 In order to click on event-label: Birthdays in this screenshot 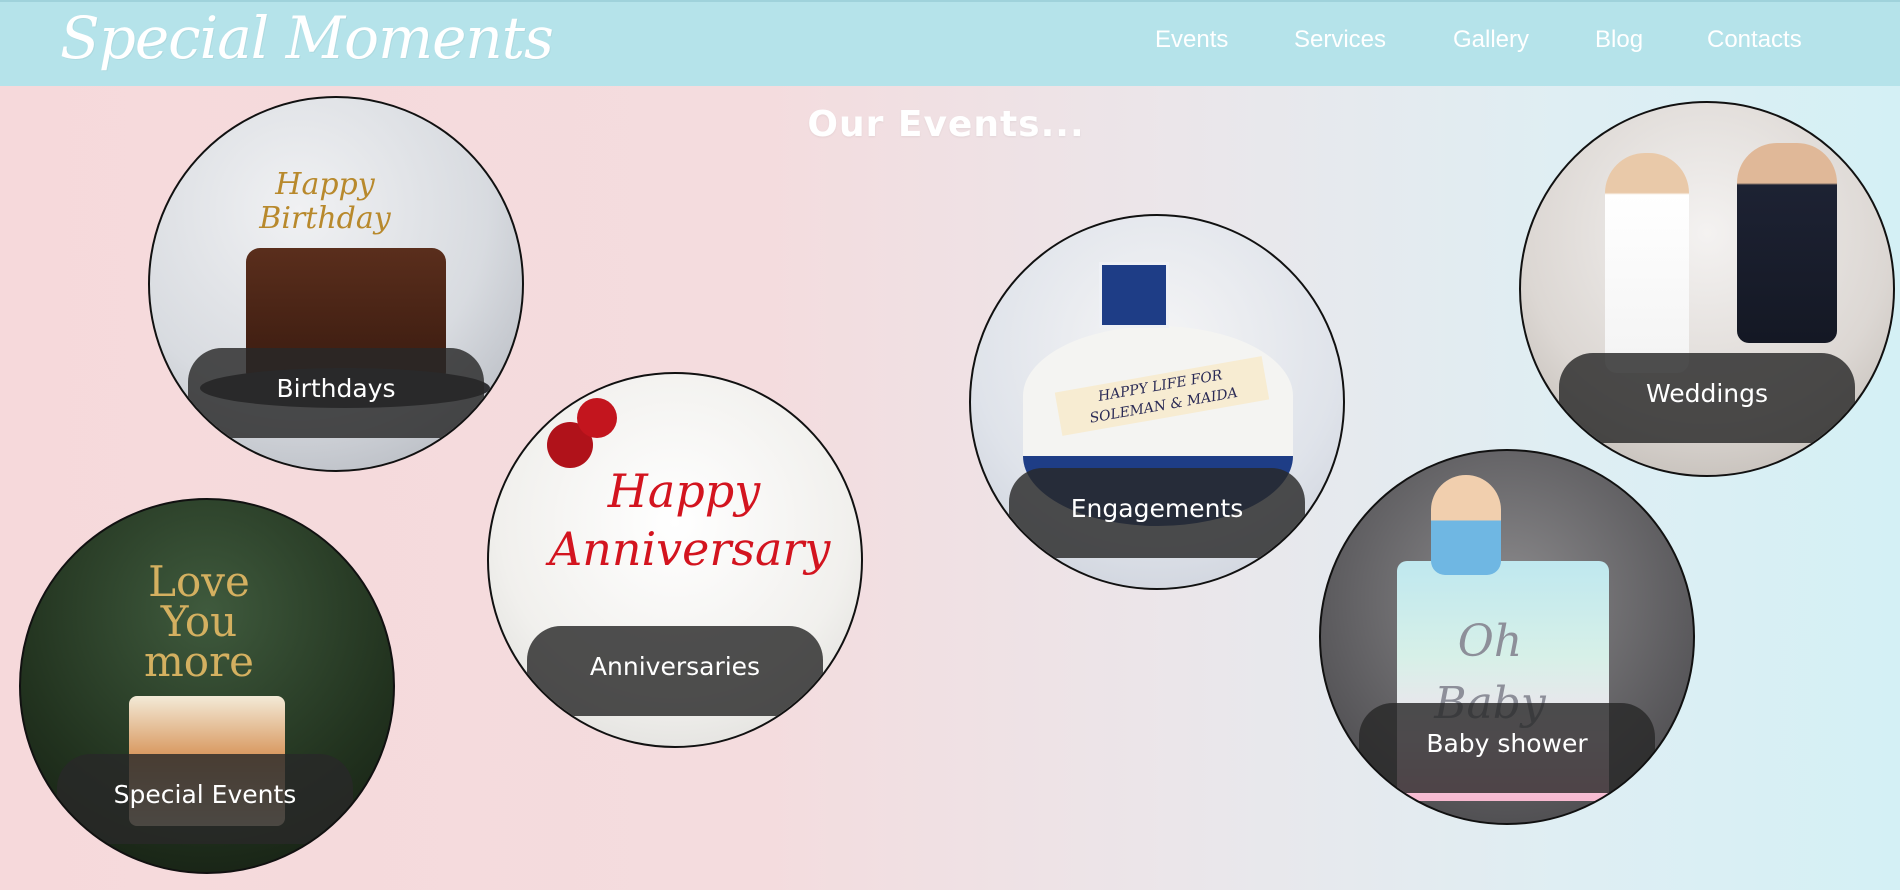, I will do `click(336, 388)`.